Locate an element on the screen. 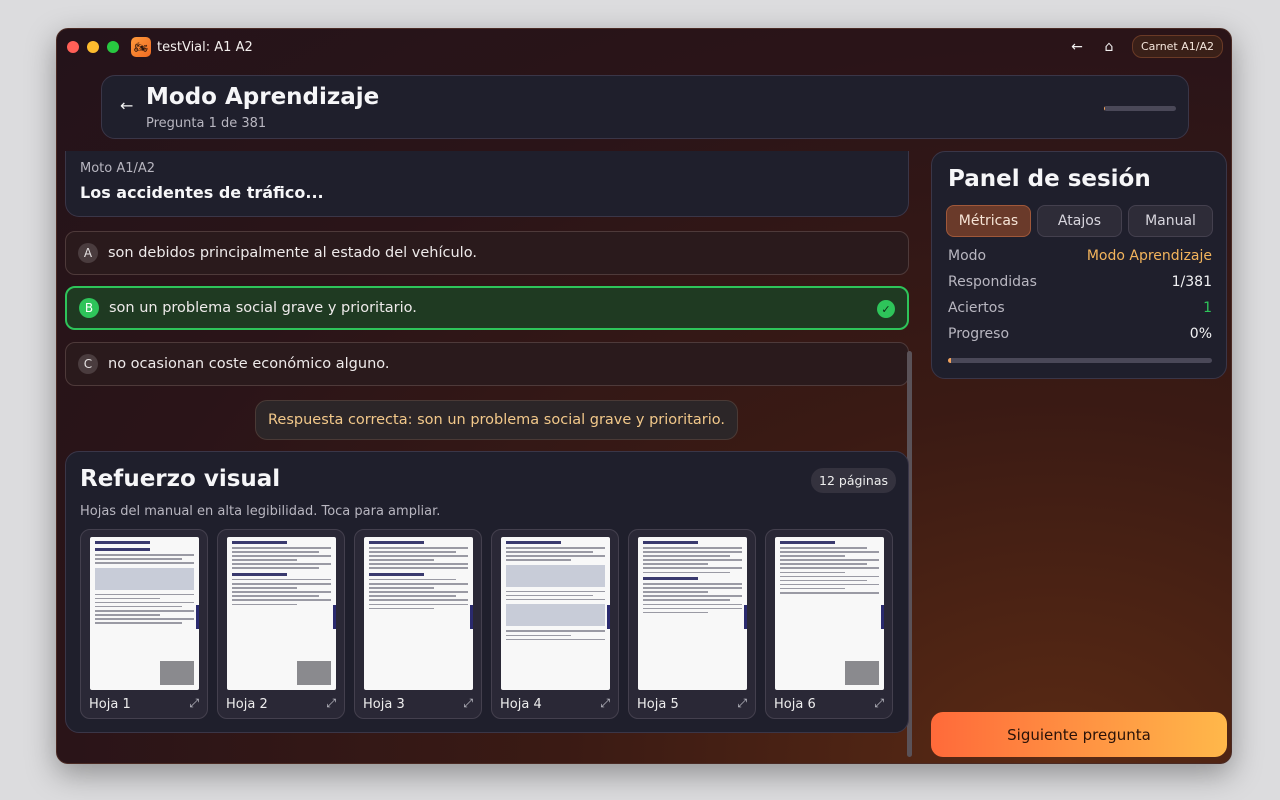  option-letter: A is located at coordinates (88, 253).